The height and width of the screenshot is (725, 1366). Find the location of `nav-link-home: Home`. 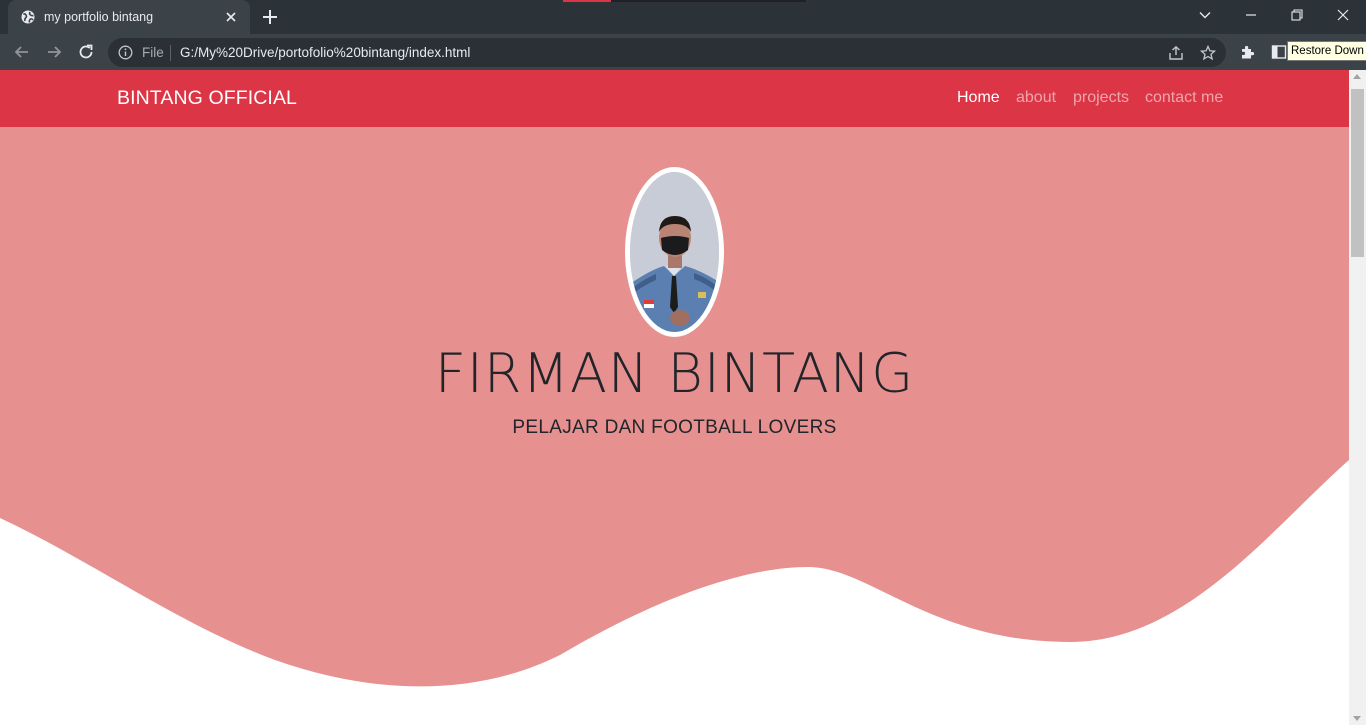

nav-link-home: Home is located at coordinates (978, 98).